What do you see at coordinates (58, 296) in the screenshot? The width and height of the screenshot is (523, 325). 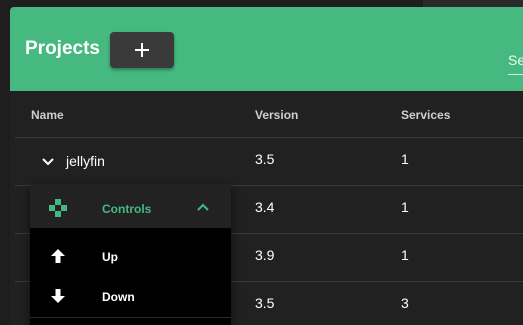 I see `arrow-down-icon` at bounding box center [58, 296].